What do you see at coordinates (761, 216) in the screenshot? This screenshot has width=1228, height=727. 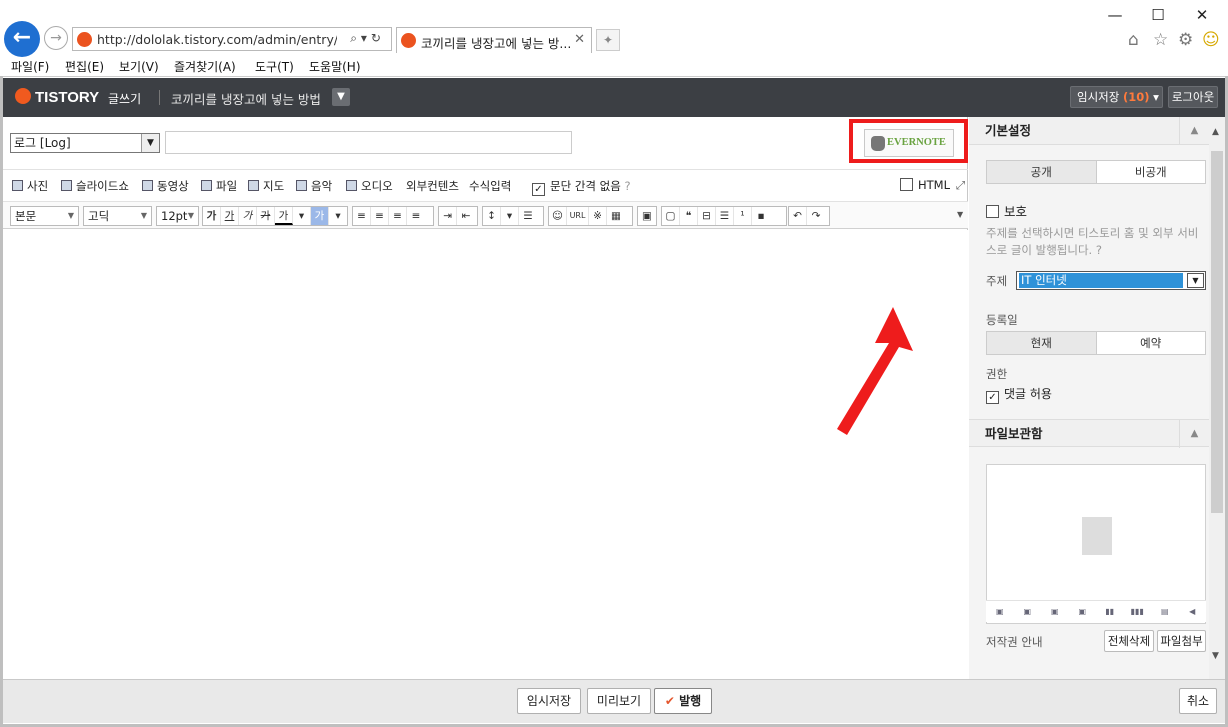 I see `save-icon: ▪` at bounding box center [761, 216].